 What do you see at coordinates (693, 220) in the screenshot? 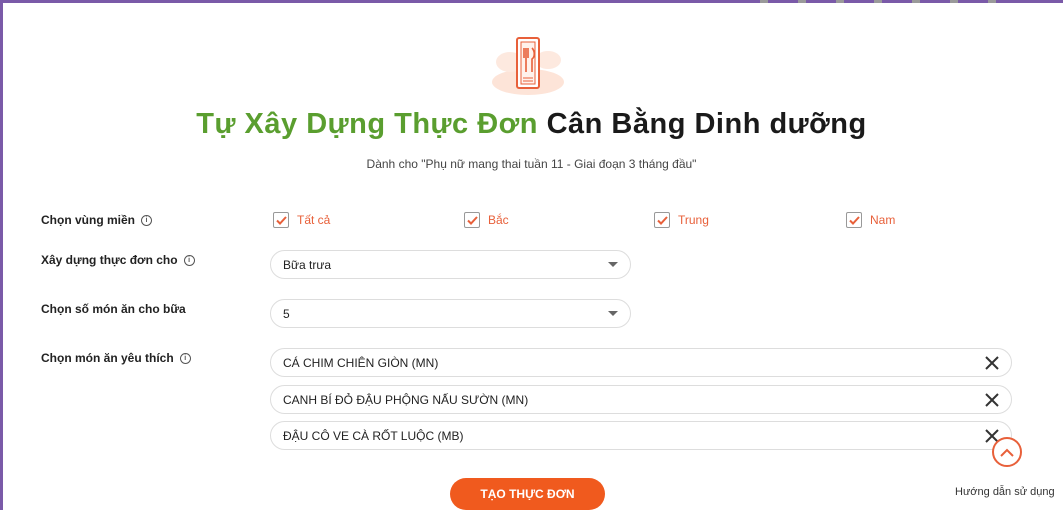
I see `region-option-label: Trung` at bounding box center [693, 220].